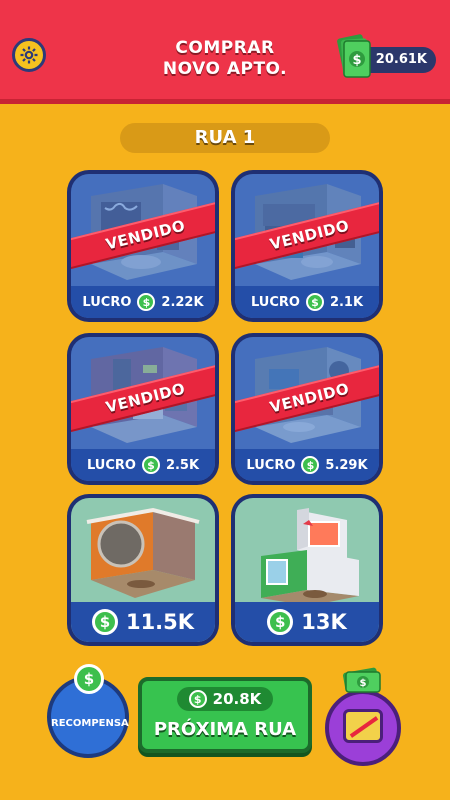  I want to click on apartment-card-4: VENDIDO LUCRO $ 5.29K, so click(307, 409).